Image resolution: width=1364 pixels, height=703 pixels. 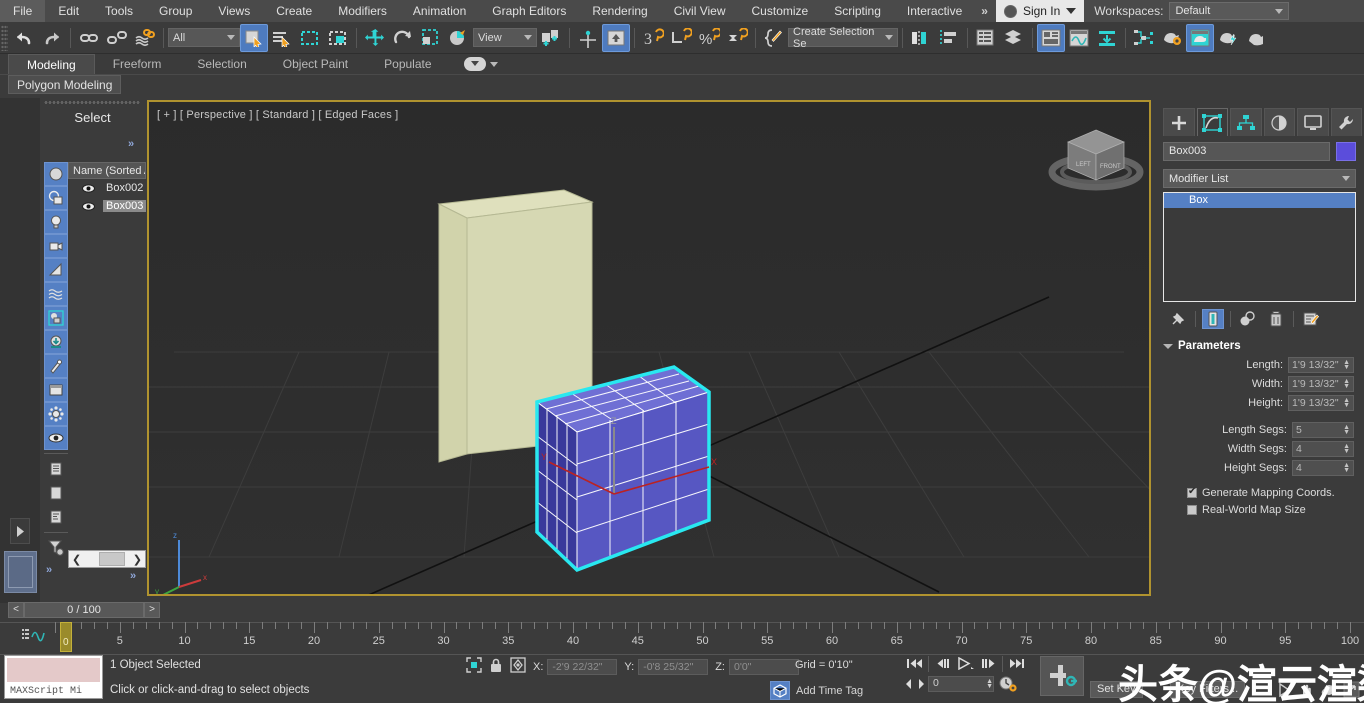 What do you see at coordinates (518, 666) in the screenshot?
I see `absolute-relative-toggle-icon` at bounding box center [518, 666].